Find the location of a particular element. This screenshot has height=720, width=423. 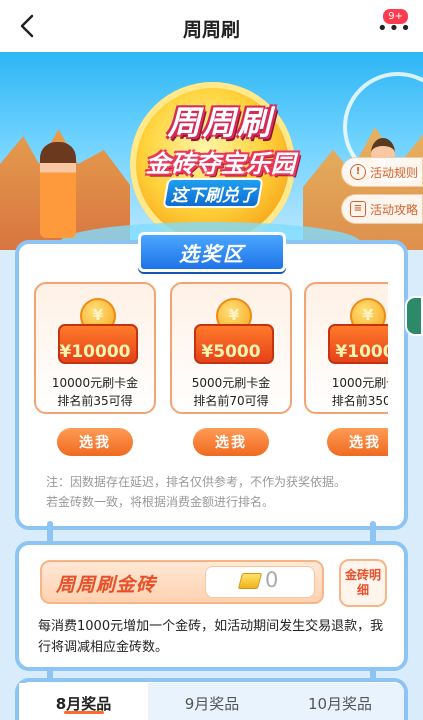

gold-brick-count-box is located at coordinates (260, 582).